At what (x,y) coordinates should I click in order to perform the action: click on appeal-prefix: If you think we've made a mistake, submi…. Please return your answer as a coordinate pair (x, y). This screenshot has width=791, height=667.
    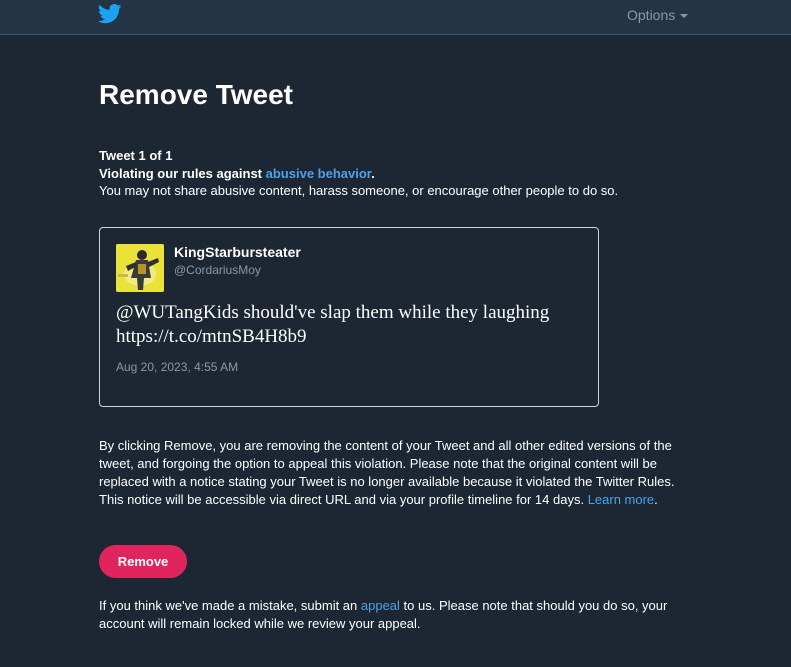
    Looking at the image, I should click on (230, 605).